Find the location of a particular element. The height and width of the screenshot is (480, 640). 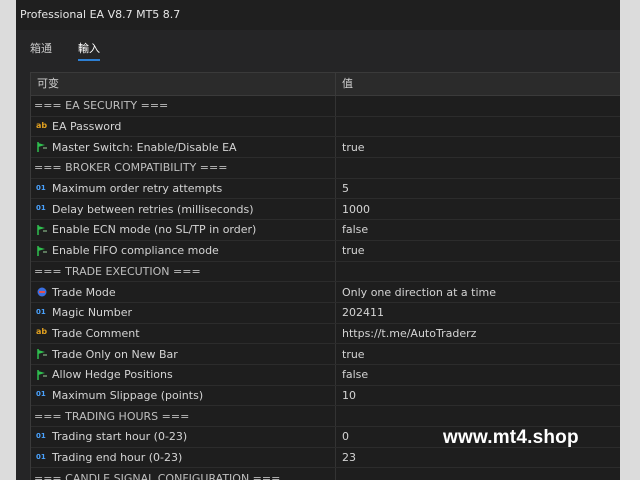

parameter-value-cell: 1000 is located at coordinates (353, 209).